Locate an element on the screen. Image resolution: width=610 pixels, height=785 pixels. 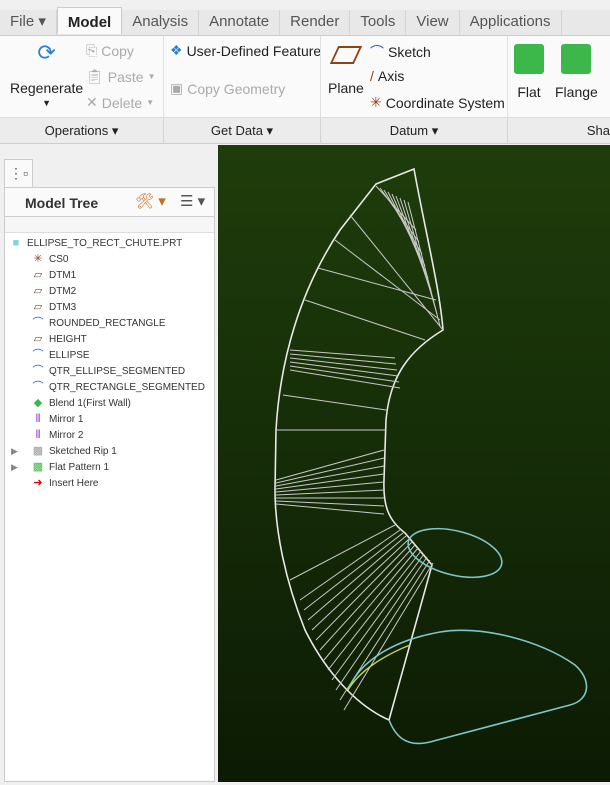
tab-label: File is located at coordinates (22, 21).